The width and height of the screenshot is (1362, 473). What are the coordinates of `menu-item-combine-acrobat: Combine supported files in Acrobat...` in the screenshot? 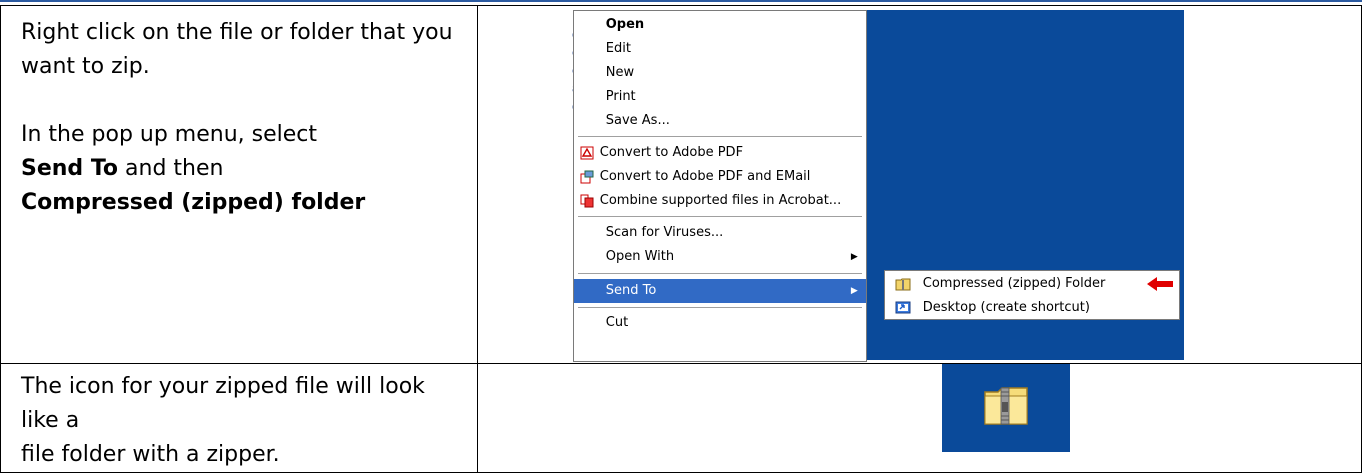 It's located at (720, 201).